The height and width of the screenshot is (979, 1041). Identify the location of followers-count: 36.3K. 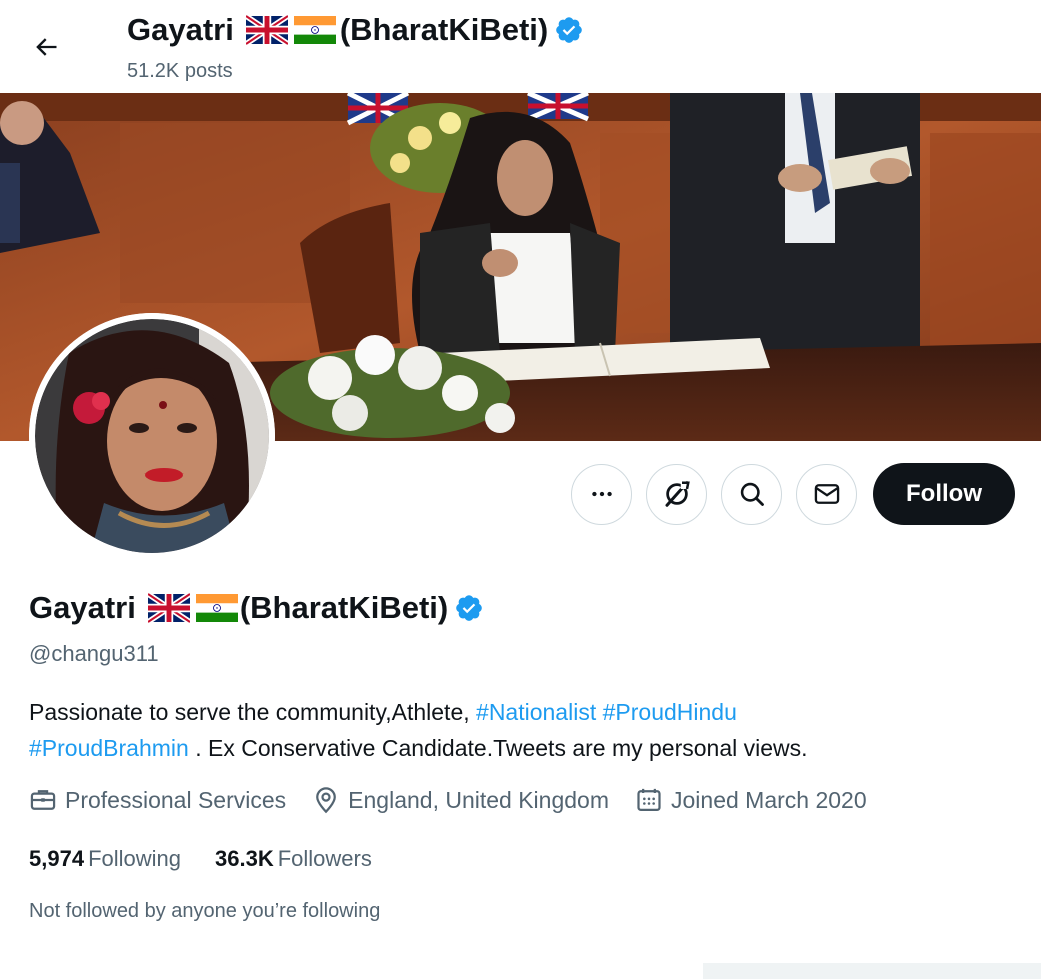
(244, 858).